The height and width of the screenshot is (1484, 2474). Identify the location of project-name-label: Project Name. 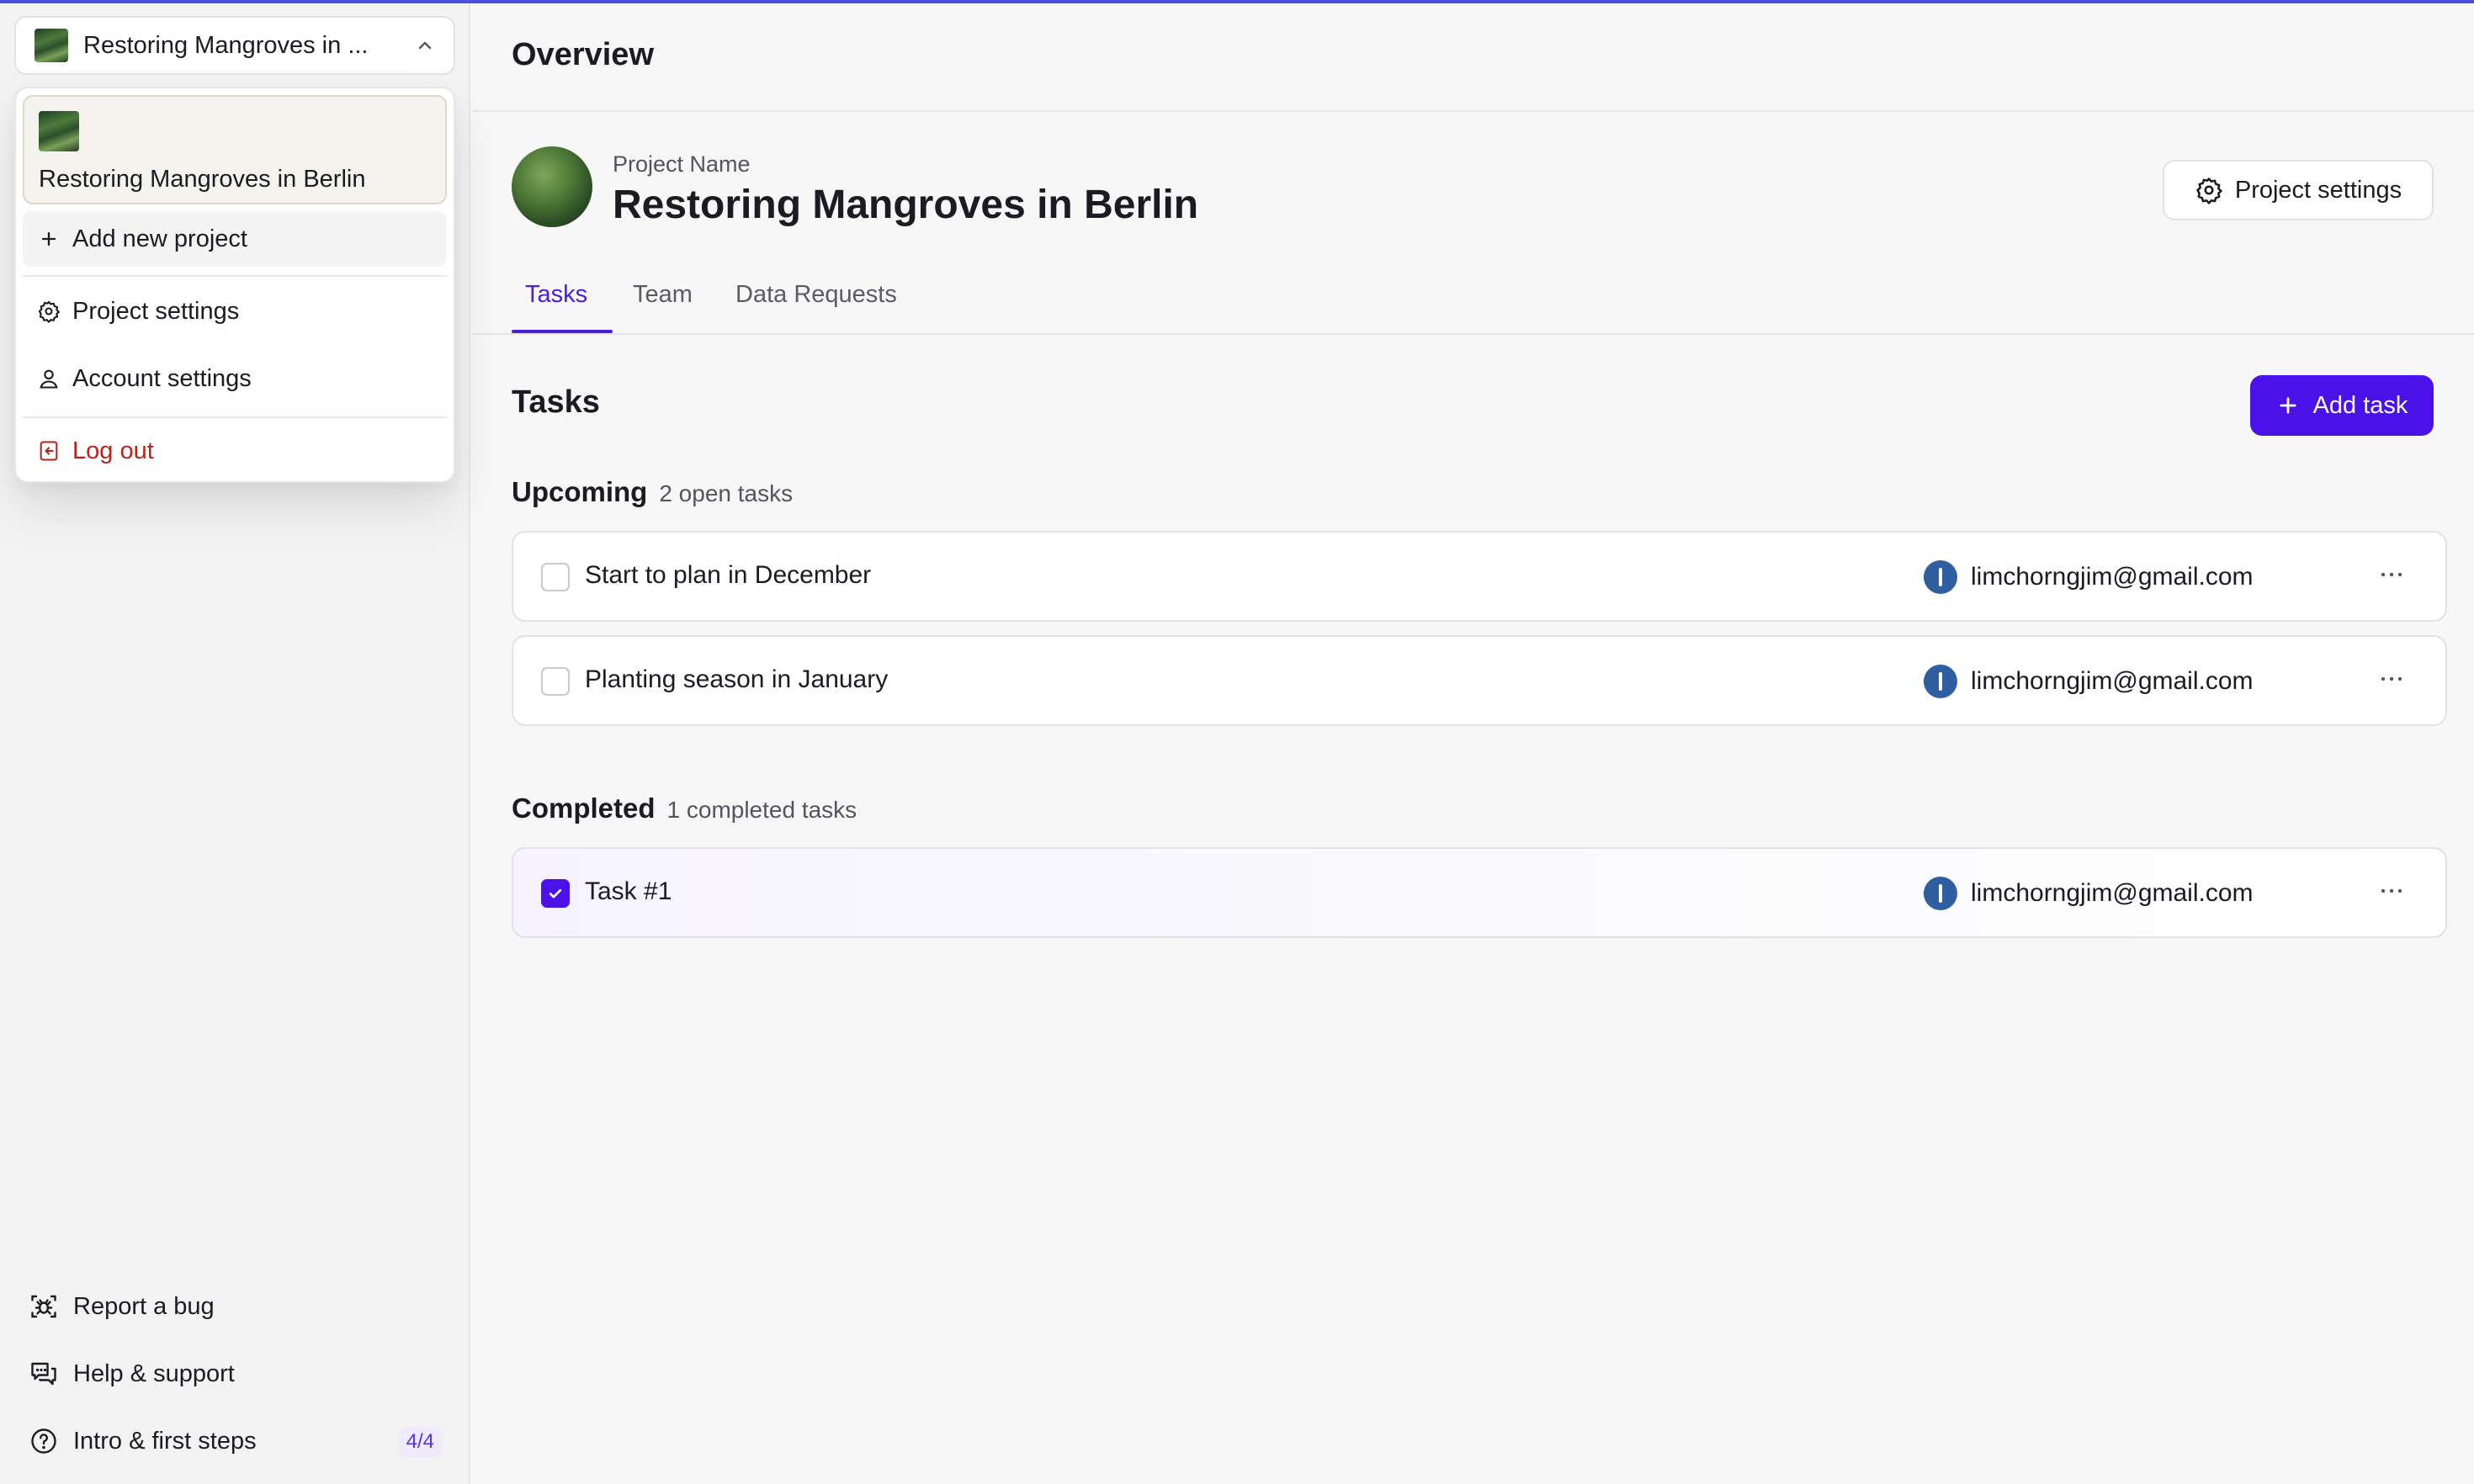
(682, 164).